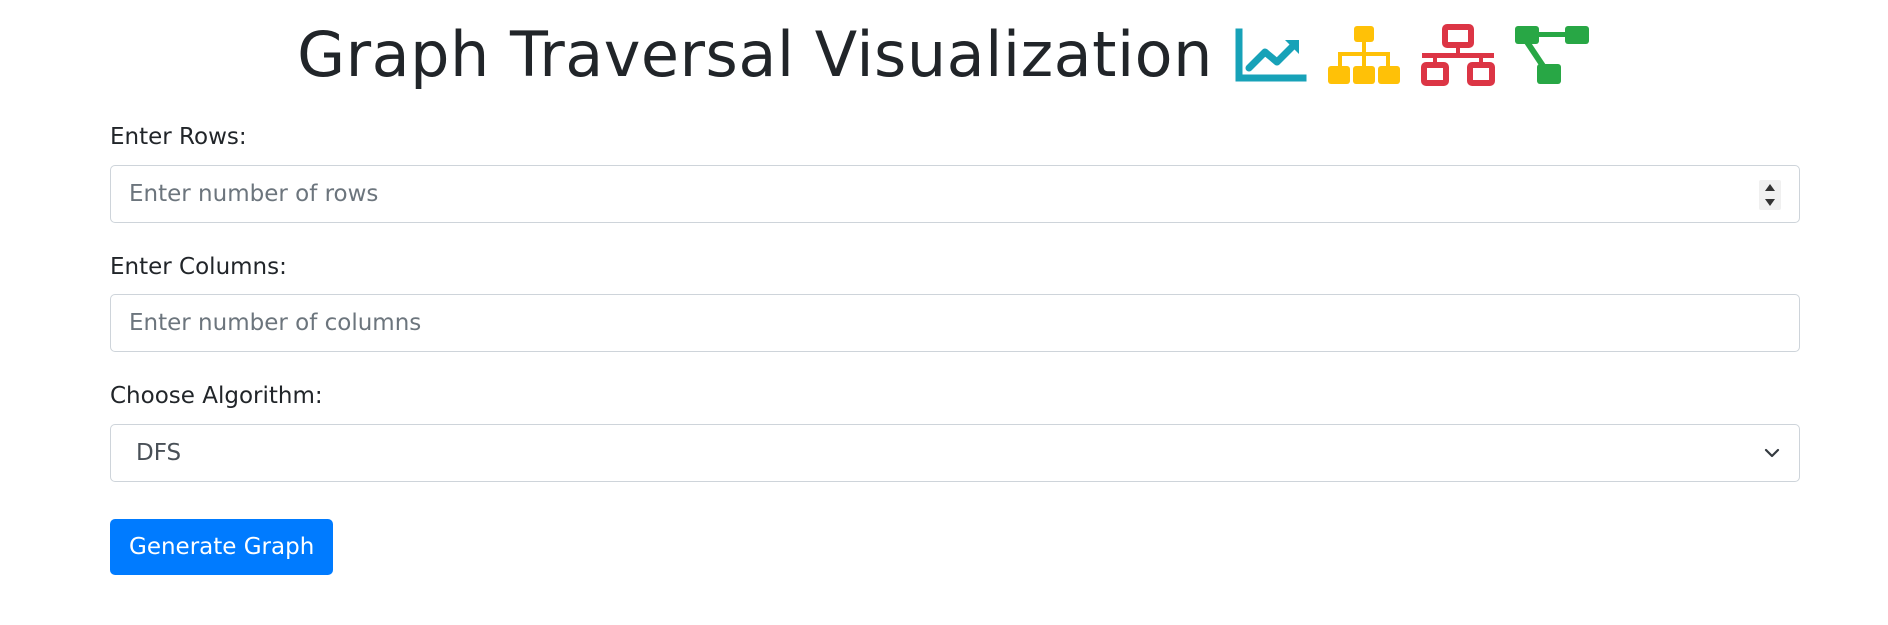  I want to click on header-icons, so click(1411, 55).